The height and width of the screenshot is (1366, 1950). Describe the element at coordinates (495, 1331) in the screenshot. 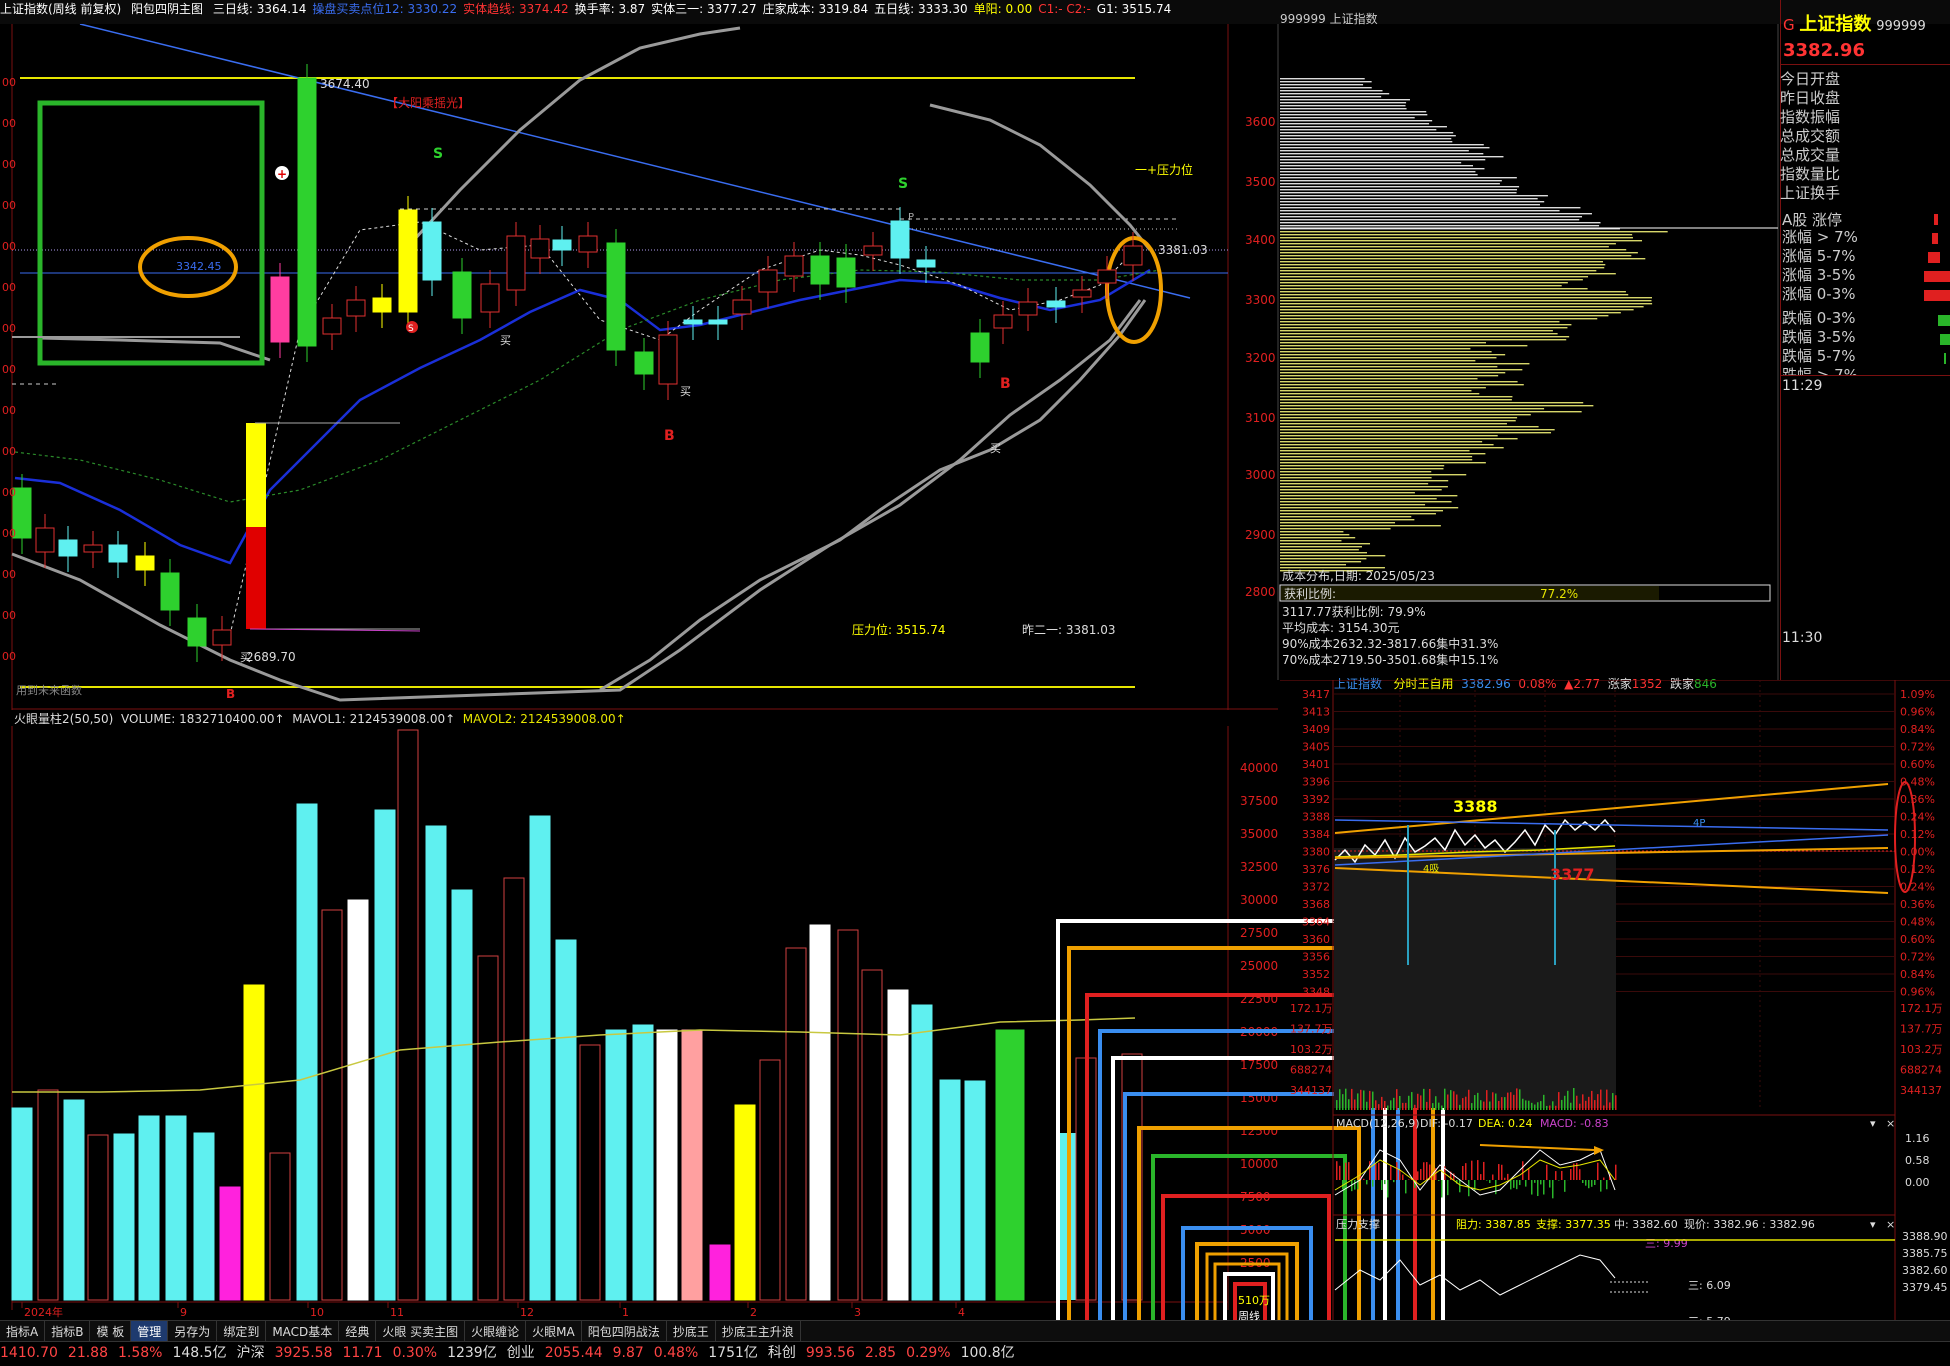

I see `indicator-tab: 火眼缠论` at that location.